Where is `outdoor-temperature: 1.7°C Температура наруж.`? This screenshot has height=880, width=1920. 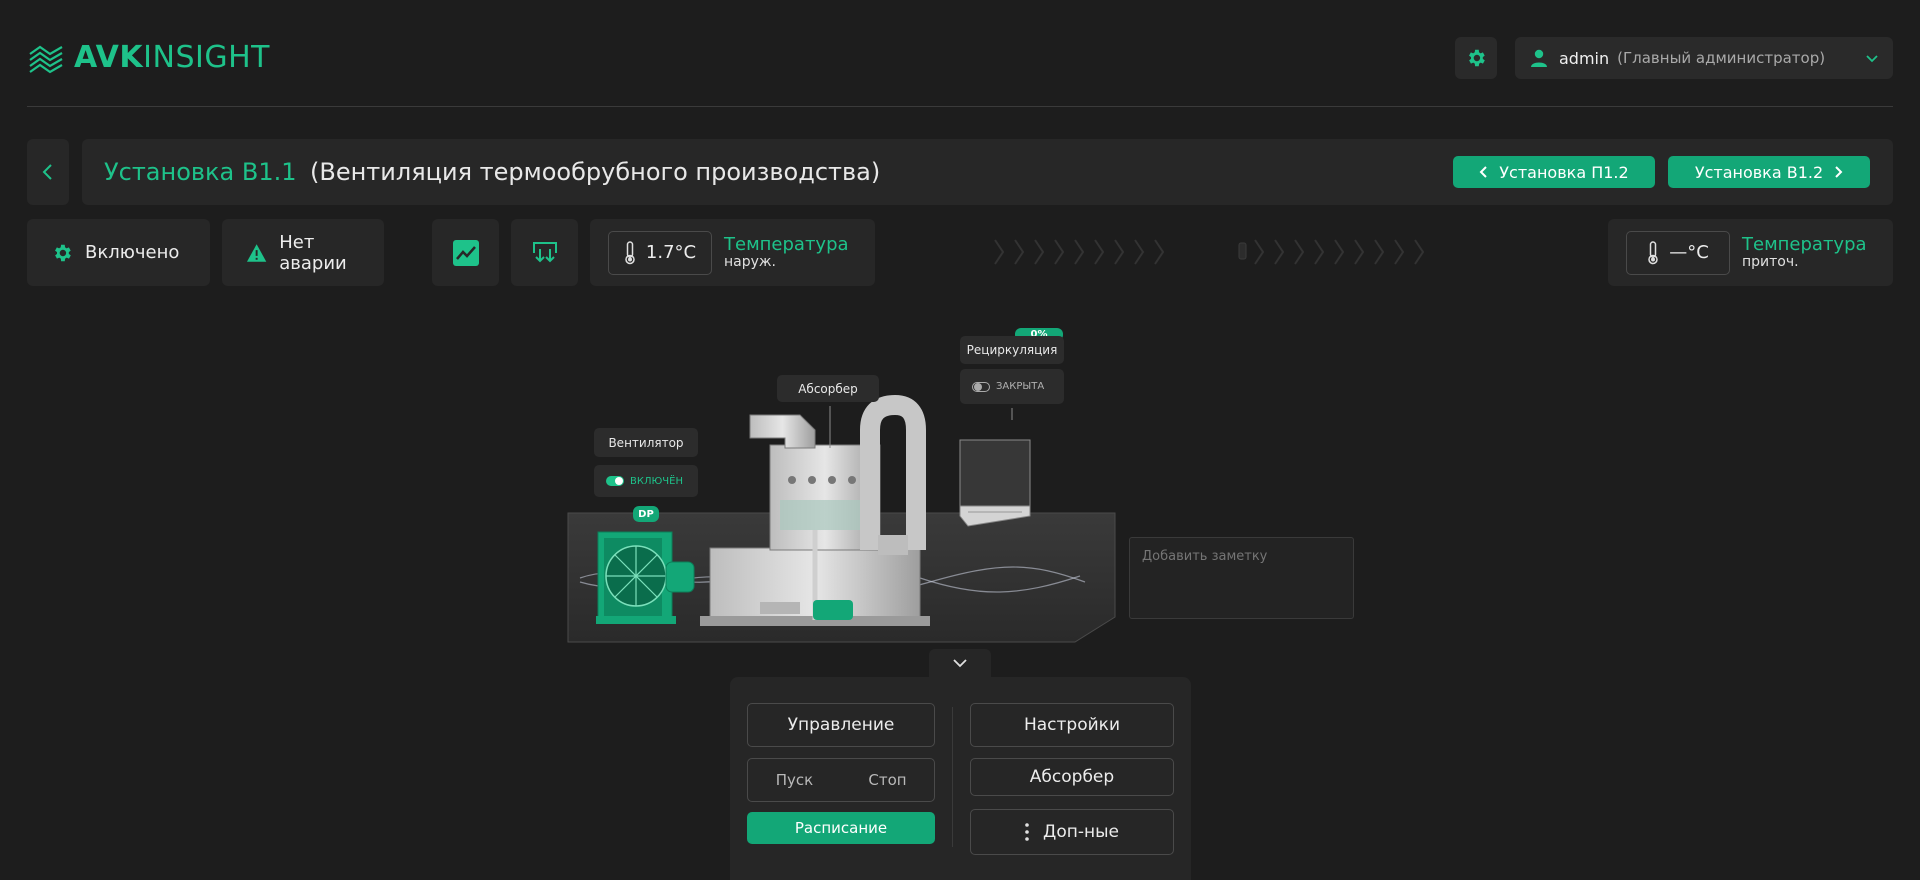 outdoor-temperature: 1.7°C Температура наруж. is located at coordinates (732, 252).